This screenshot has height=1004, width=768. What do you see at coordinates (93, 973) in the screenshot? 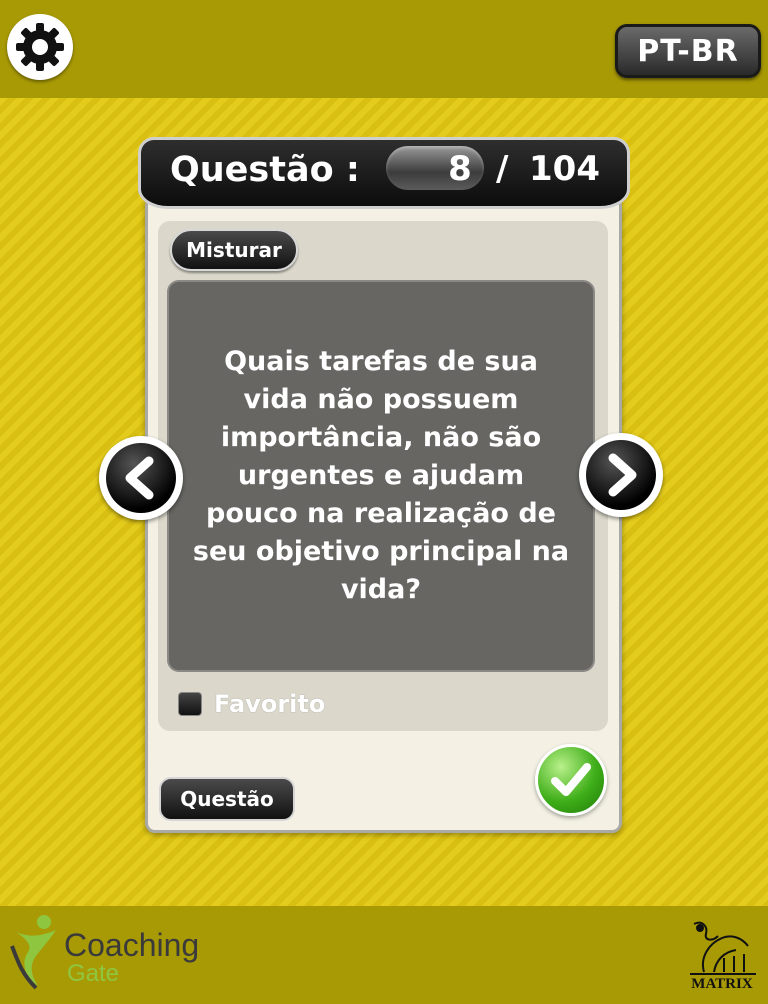
I see `coaching-gate-subtitle: Gate` at bounding box center [93, 973].